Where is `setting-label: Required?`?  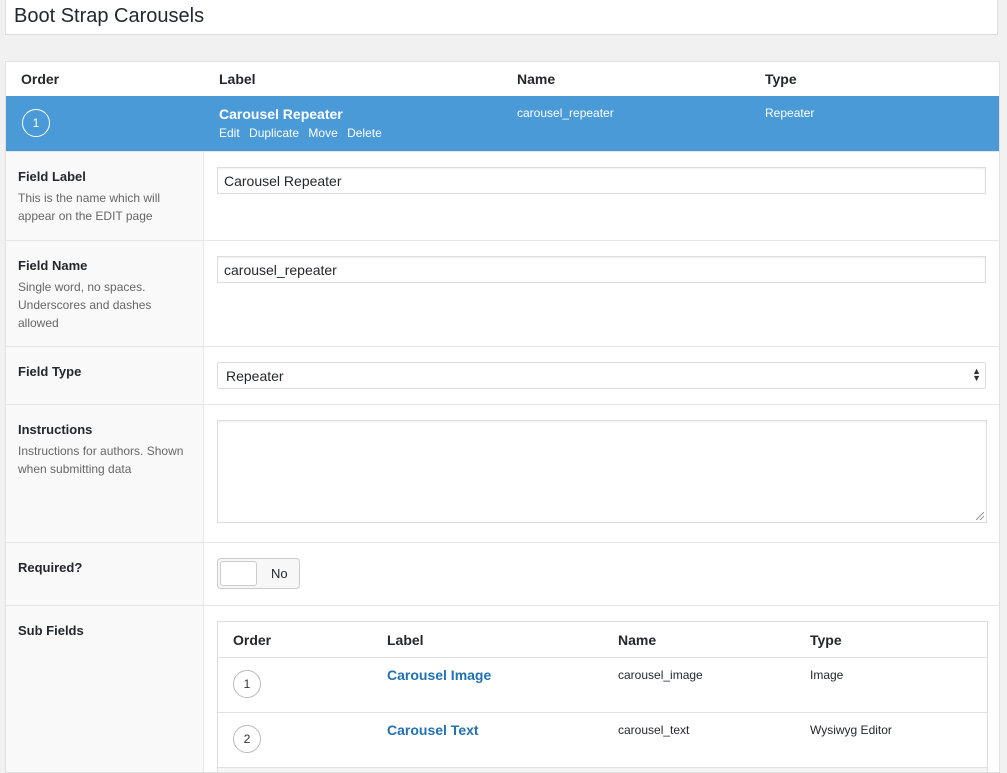 setting-label: Required? is located at coordinates (50, 567).